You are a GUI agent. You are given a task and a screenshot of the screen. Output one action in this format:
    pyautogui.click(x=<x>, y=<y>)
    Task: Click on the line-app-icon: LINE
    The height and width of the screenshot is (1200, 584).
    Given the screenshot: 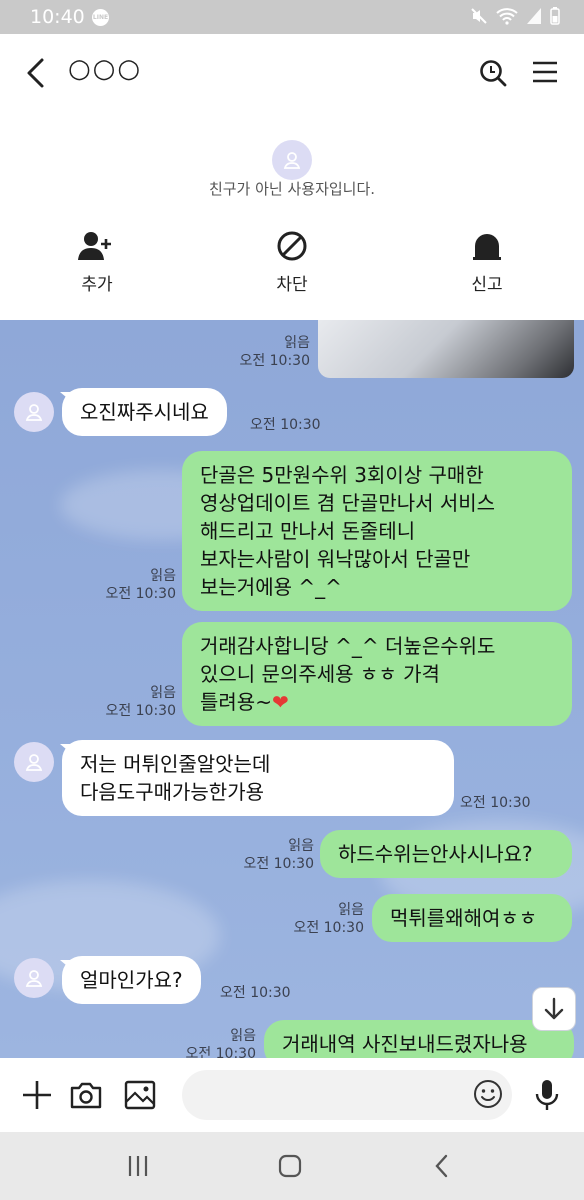 What is the action you would take?
    pyautogui.click(x=100, y=17)
    